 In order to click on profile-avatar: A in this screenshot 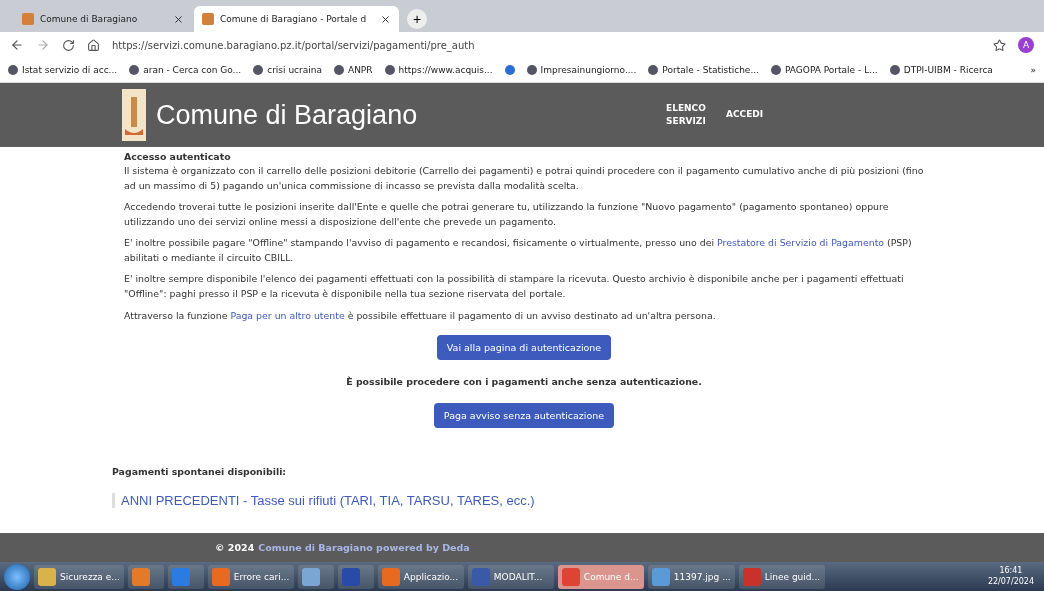, I will do `click(1026, 45)`.